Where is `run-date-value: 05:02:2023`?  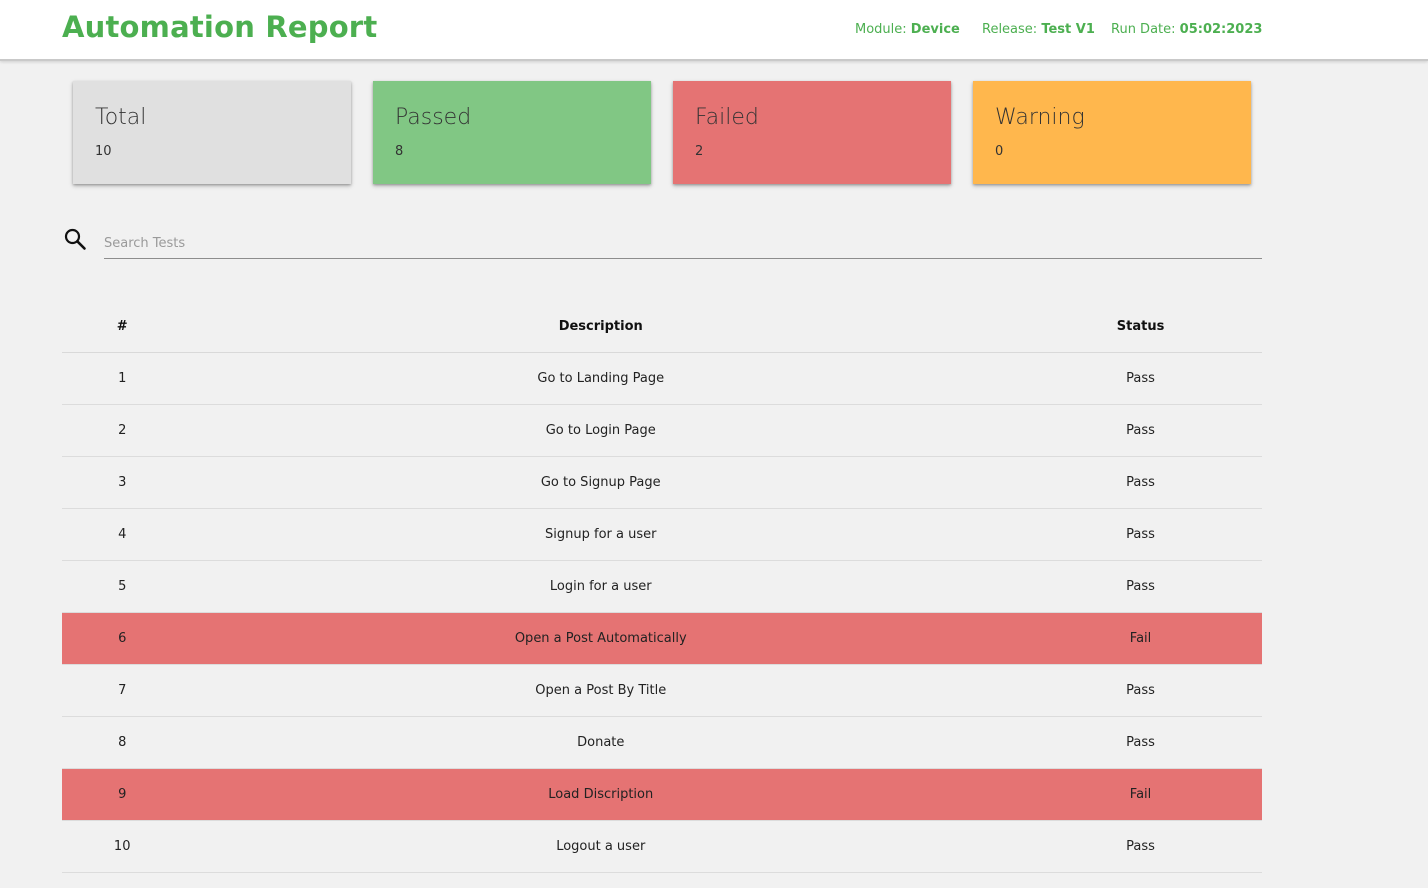 run-date-value: 05:02:2023 is located at coordinates (1221, 29).